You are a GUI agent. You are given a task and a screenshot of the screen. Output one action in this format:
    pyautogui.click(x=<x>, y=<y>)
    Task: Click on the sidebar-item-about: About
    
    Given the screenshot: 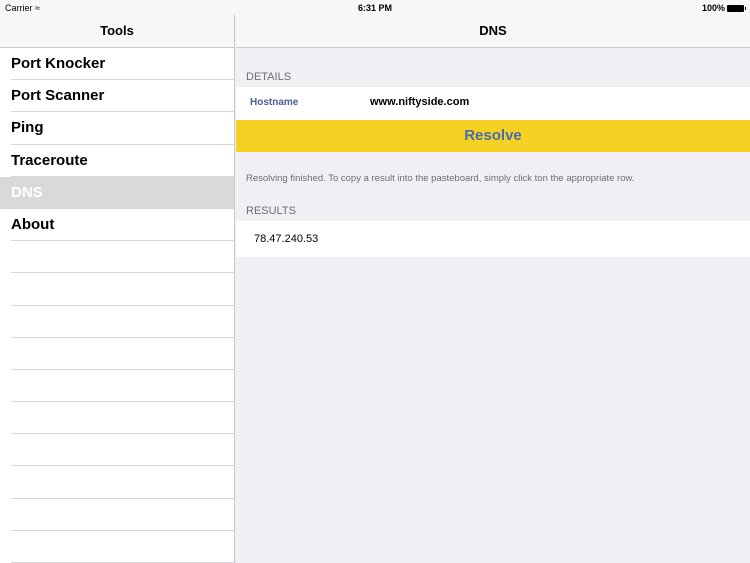 What is the action you would take?
    pyautogui.click(x=117, y=225)
    